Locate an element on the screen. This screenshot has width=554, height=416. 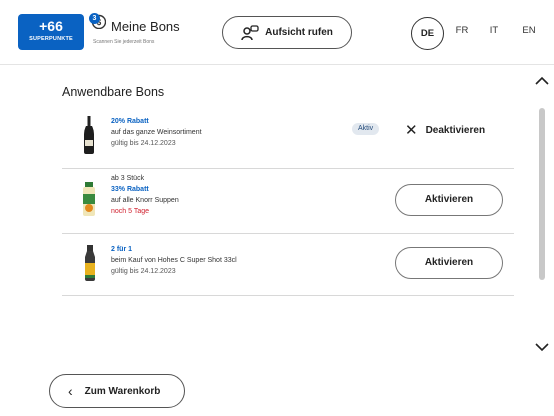
deactivate-button: ✕ Deaktivieren is located at coordinates (445, 130).